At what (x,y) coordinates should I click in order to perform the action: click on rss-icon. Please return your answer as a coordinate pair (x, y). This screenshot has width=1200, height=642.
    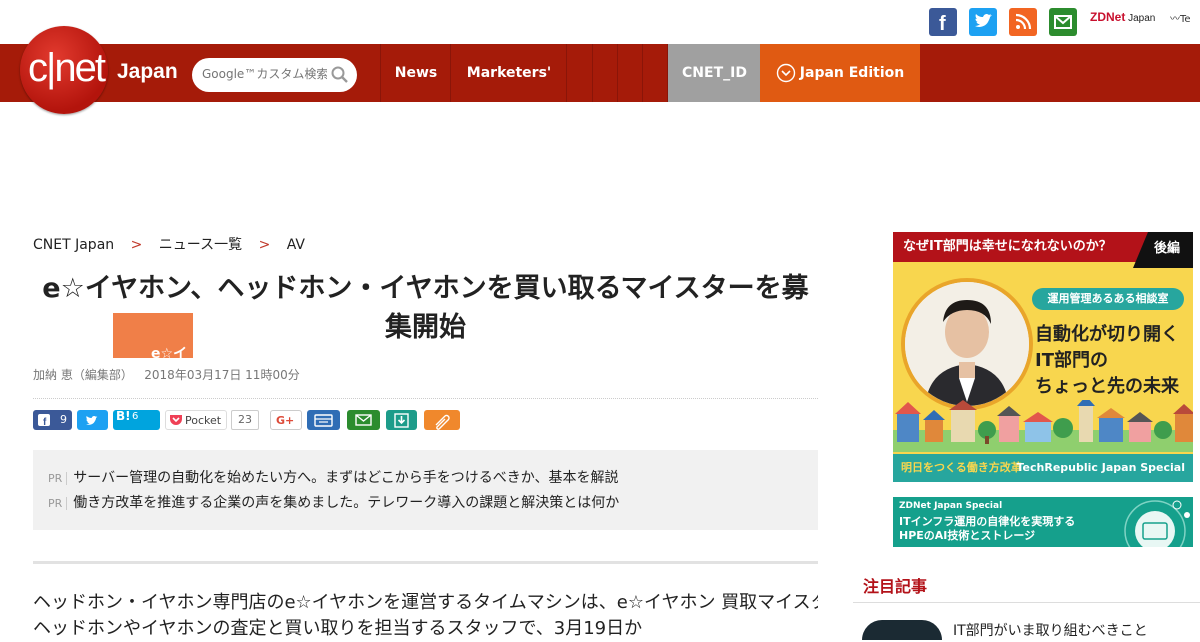
    Looking at the image, I should click on (1023, 22).